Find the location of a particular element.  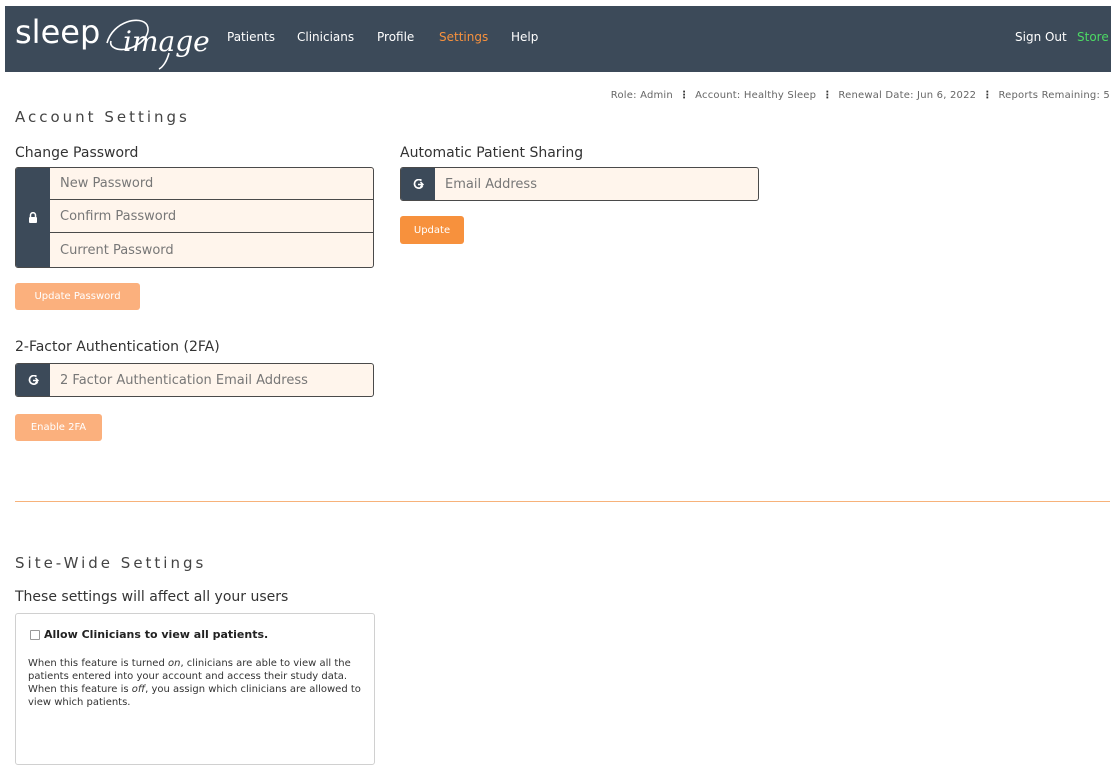

update-sharing-button: Update is located at coordinates (432, 230).